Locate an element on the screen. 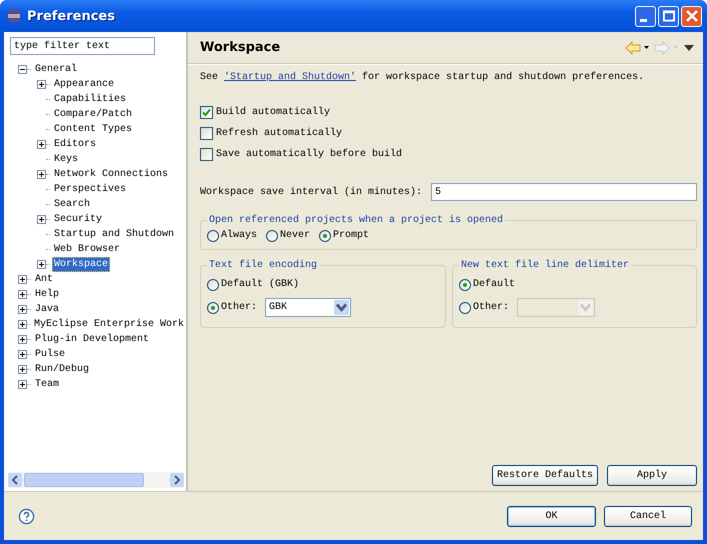 This screenshot has width=707, height=544. tree-item: Web Browser is located at coordinates (87, 249).